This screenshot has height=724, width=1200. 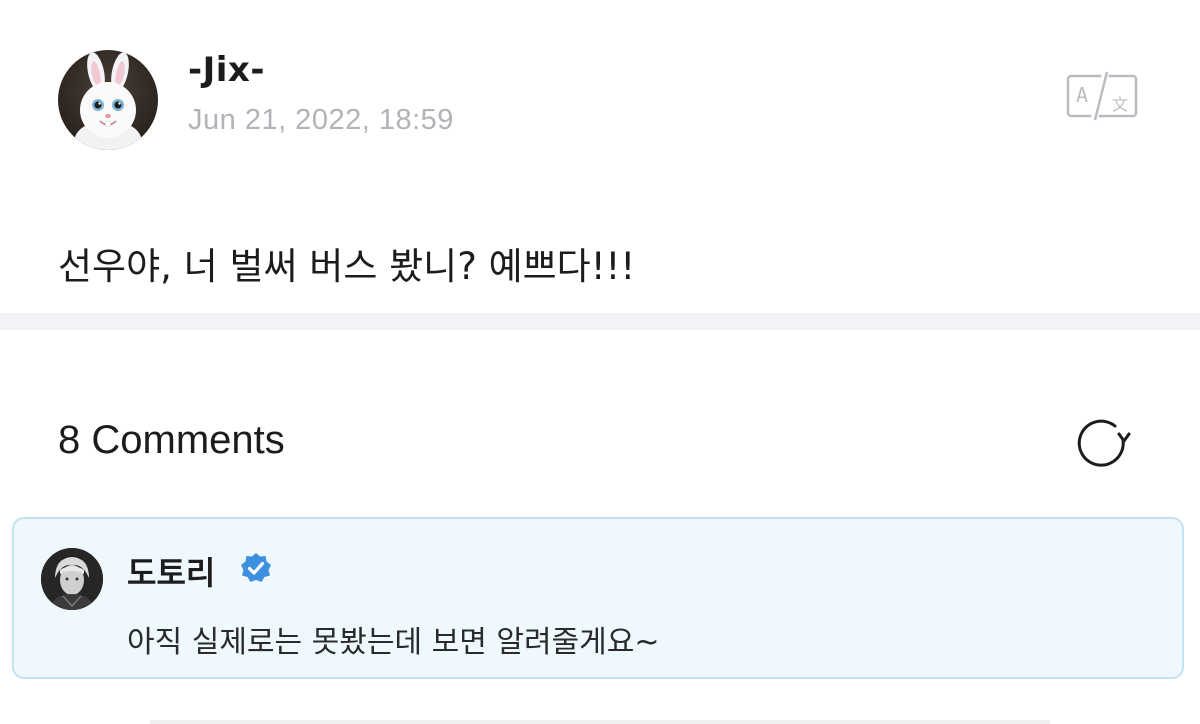 I want to click on refresh-icon, so click(x=1104, y=443).